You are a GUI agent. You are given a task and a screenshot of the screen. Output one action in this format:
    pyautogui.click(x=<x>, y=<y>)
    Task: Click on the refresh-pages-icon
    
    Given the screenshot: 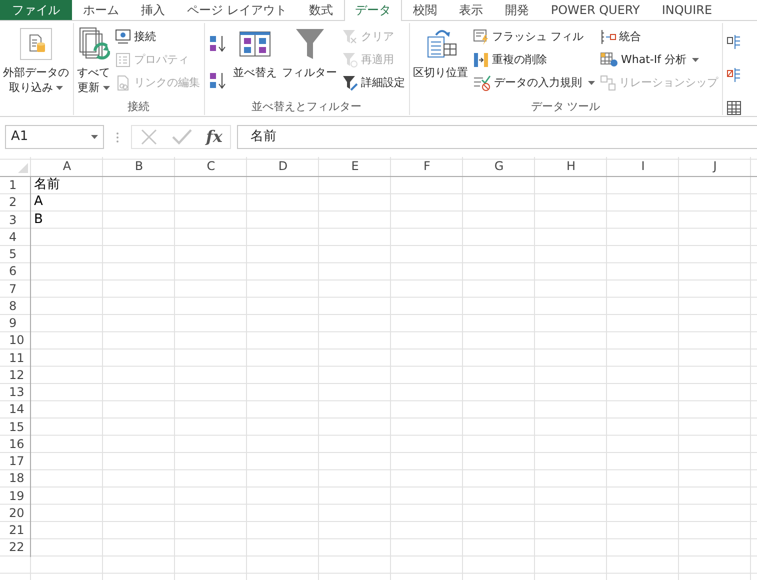 What is the action you would take?
    pyautogui.click(x=94, y=44)
    